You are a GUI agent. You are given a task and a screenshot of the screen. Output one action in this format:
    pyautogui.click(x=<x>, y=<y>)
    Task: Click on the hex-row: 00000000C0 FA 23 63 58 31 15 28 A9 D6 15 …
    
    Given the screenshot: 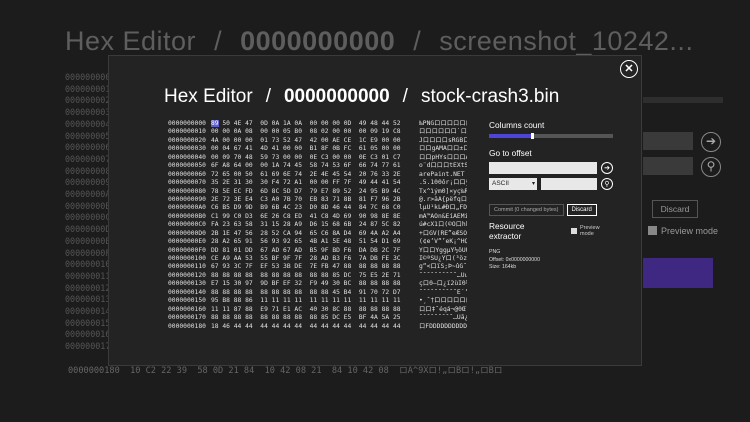 What is the action you would take?
    pyautogui.click(x=317, y=225)
    